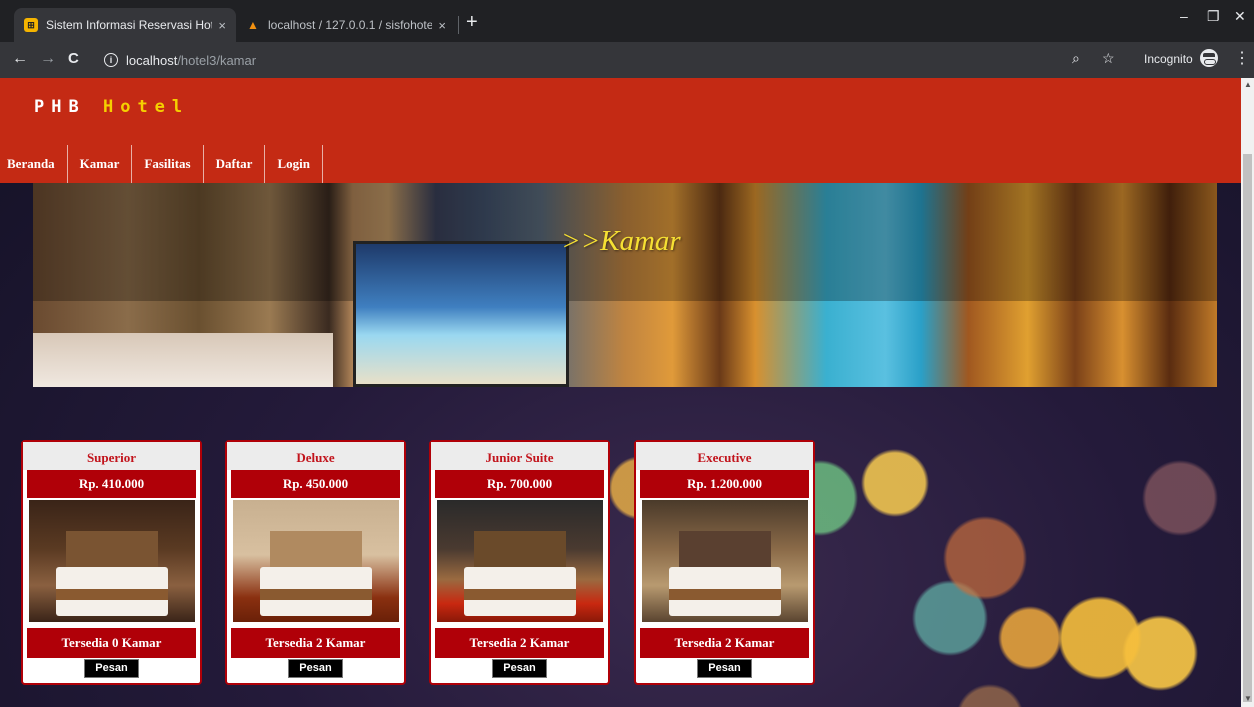 The width and height of the screenshot is (1254, 707). I want to click on nav-daftar: Daftar, so click(235, 164).